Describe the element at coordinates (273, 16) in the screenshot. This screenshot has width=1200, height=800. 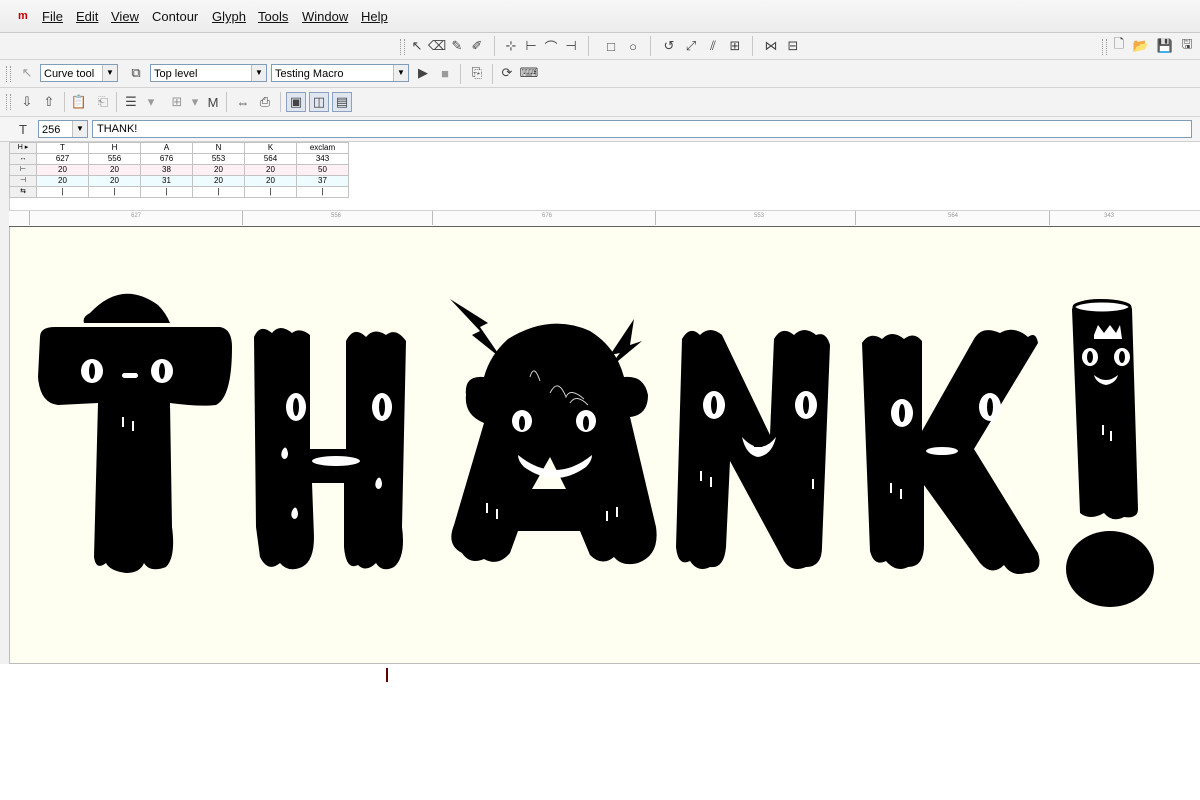
I see `menu-tools: Tools` at that location.